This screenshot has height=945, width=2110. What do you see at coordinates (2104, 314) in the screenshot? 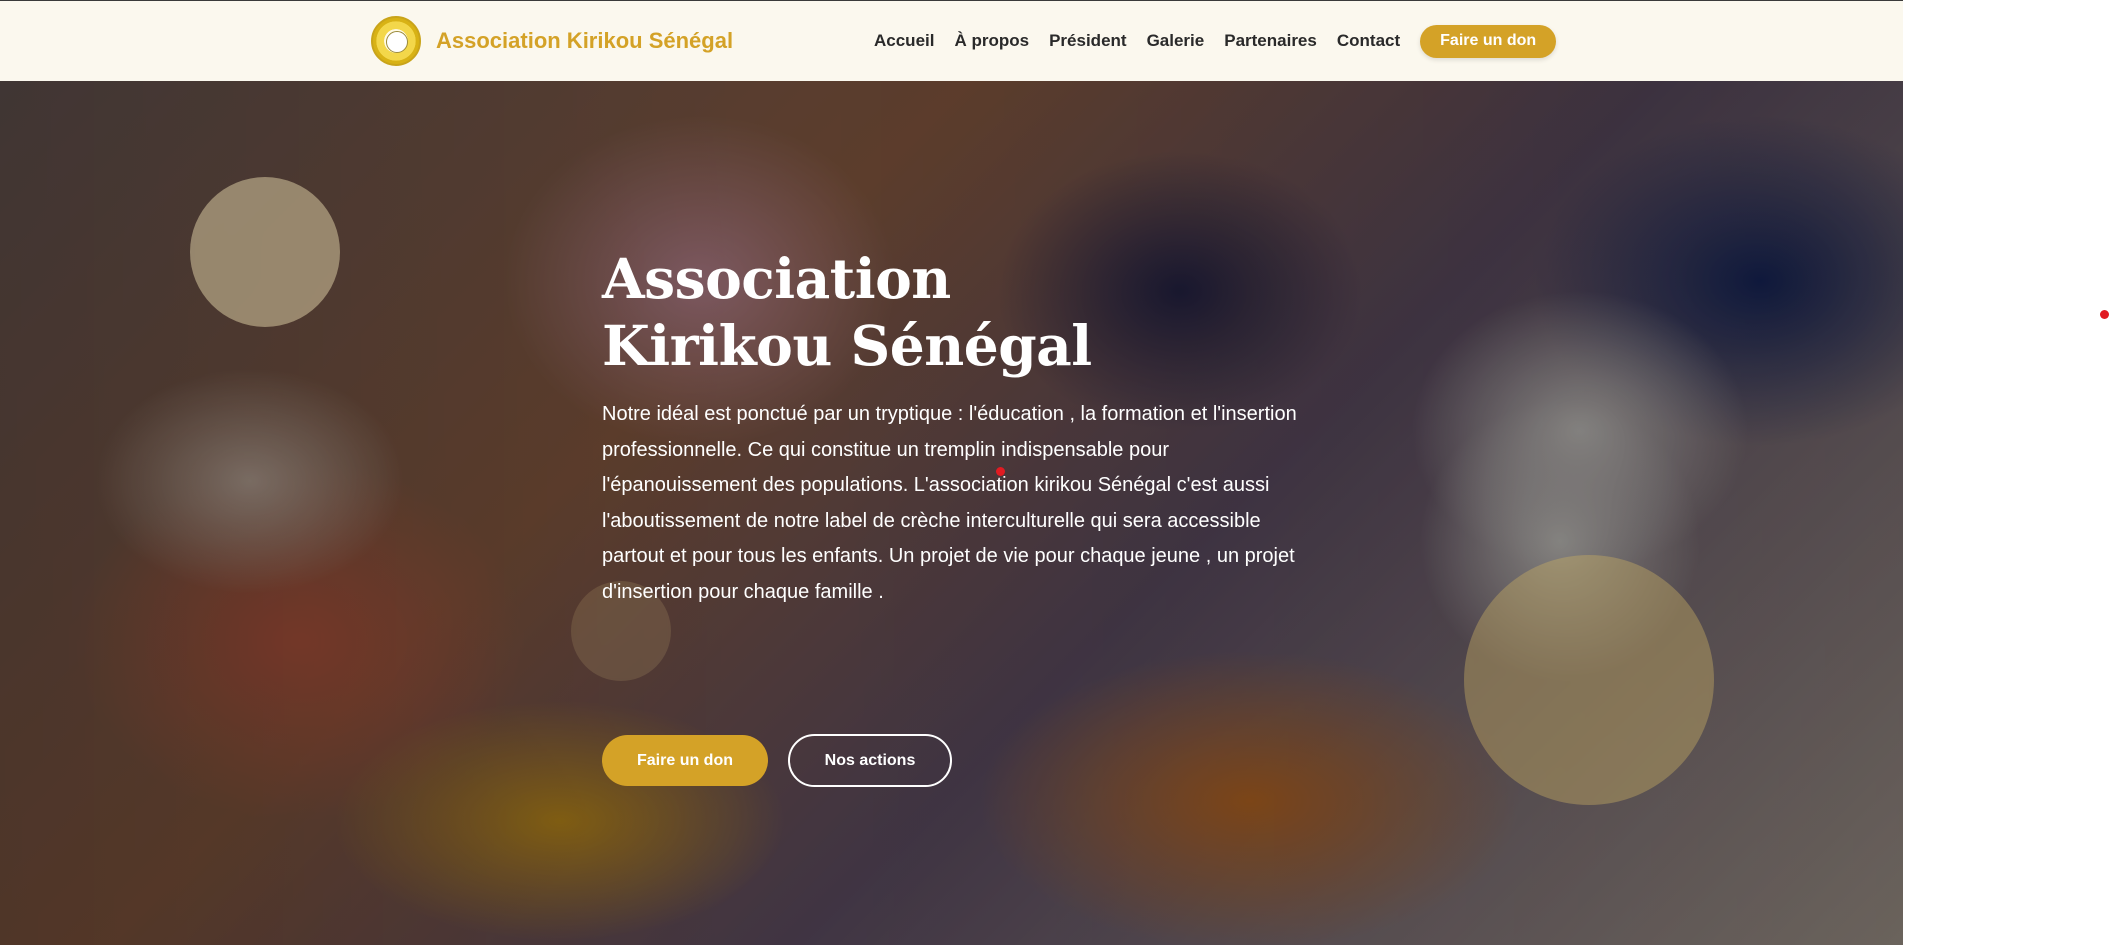
I see `red-dot-indicator-edge` at bounding box center [2104, 314].